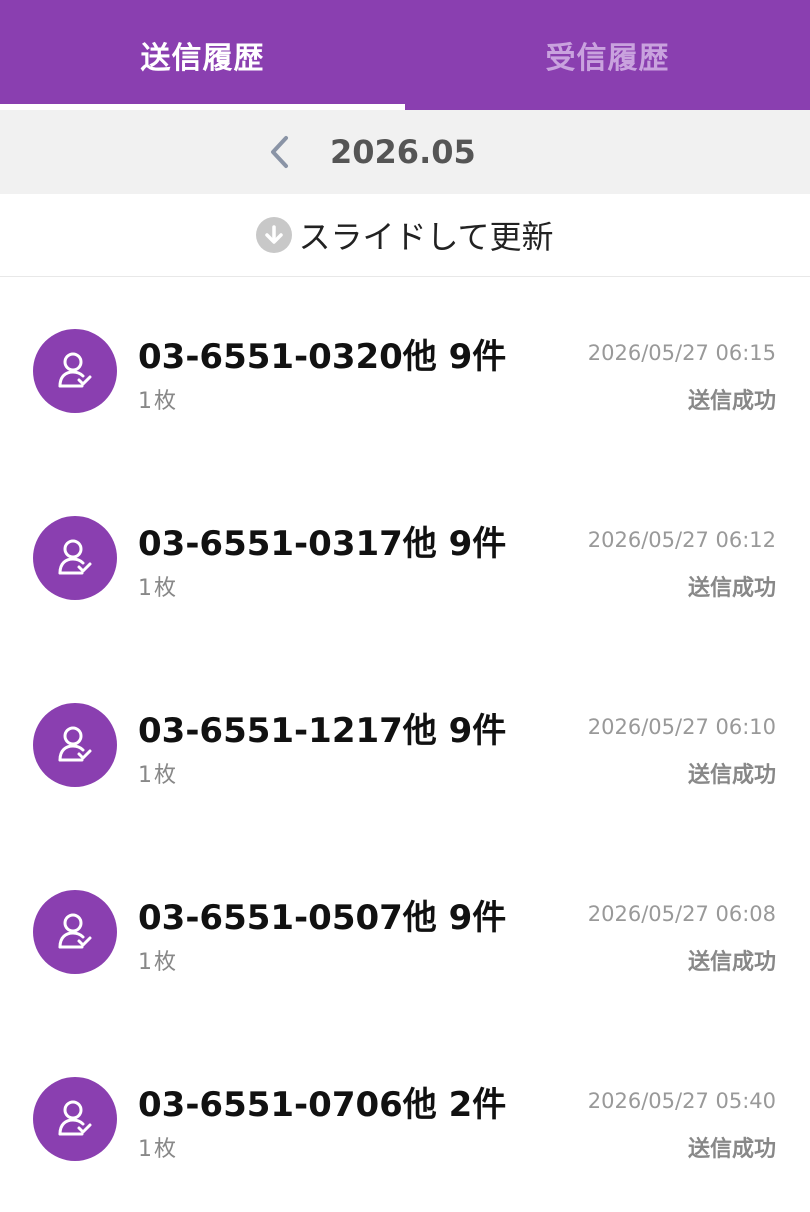  I want to click on sent-datetime: 2026/05/27 06:12, so click(681, 540).